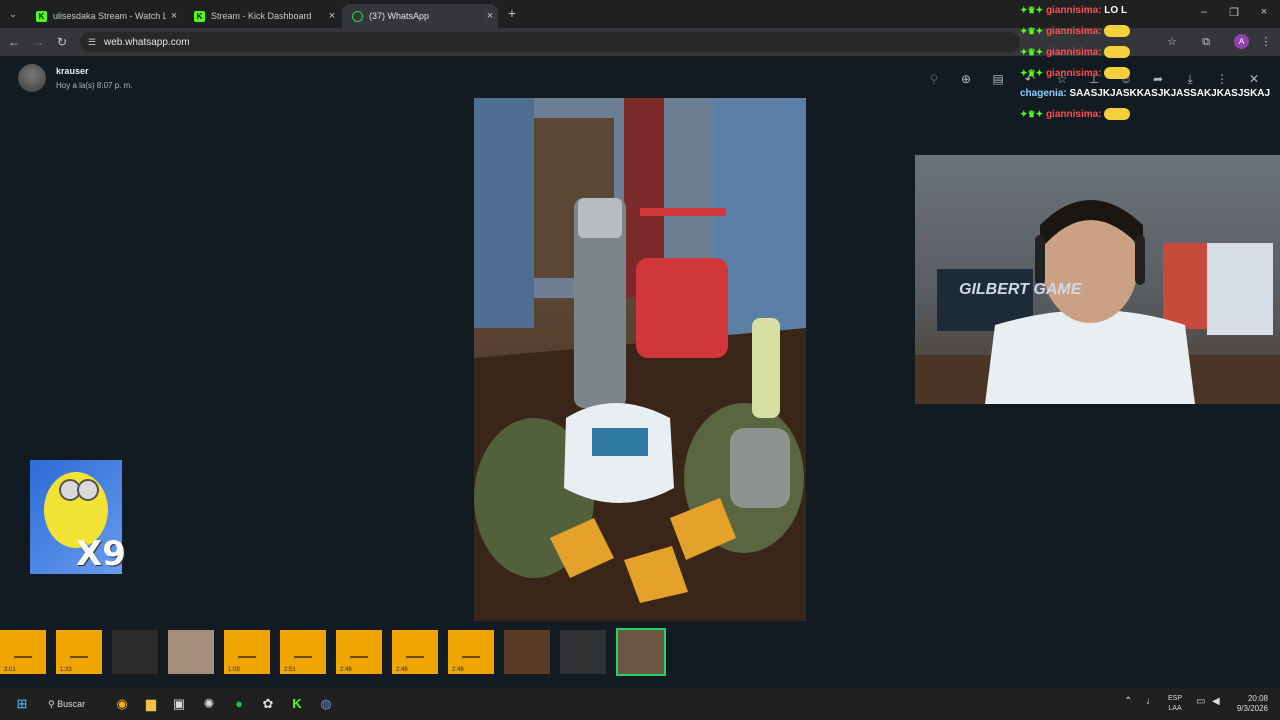  Describe the element at coordinates (94, 85) in the screenshot. I see `sender-timestamp: Hoy a la(s) 8:07 p. m.` at that location.